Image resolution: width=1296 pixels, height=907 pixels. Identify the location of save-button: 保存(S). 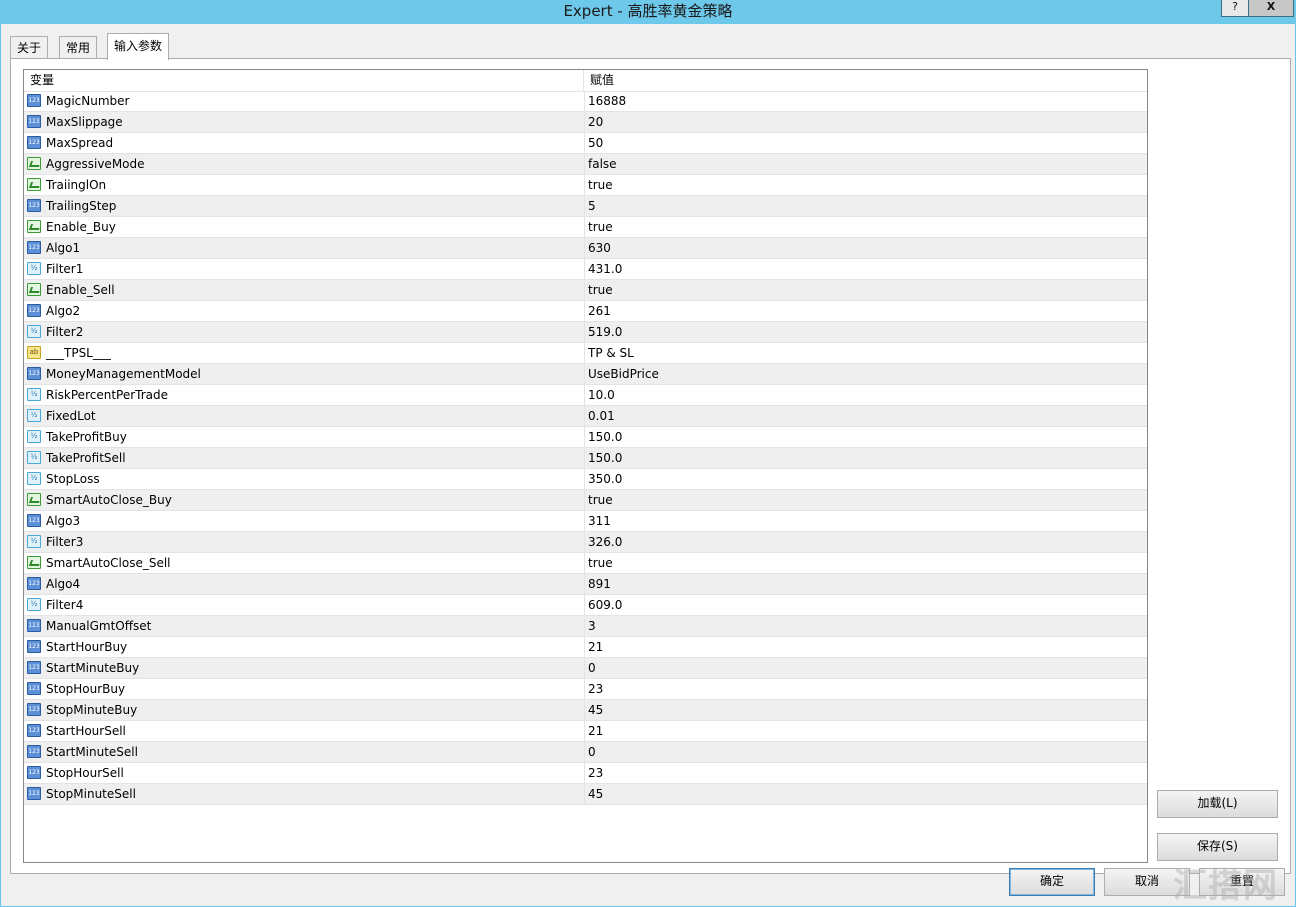
(1217, 847).